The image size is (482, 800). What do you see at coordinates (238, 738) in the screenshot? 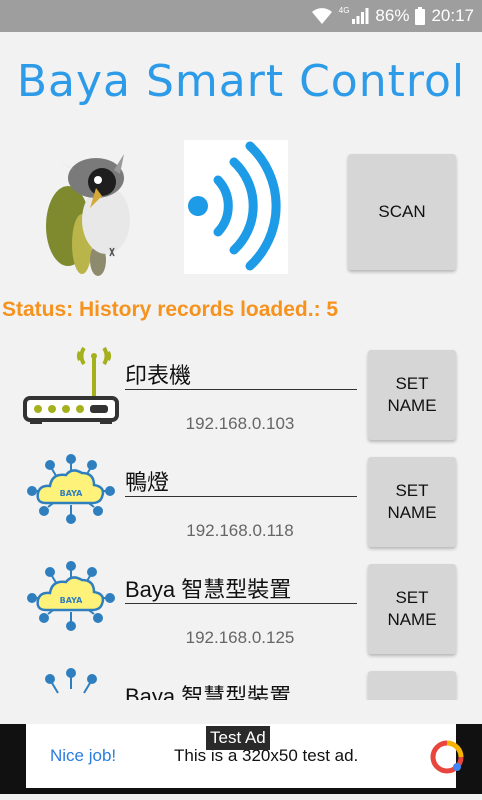
I see `test-ad-label: Test Ad` at bounding box center [238, 738].